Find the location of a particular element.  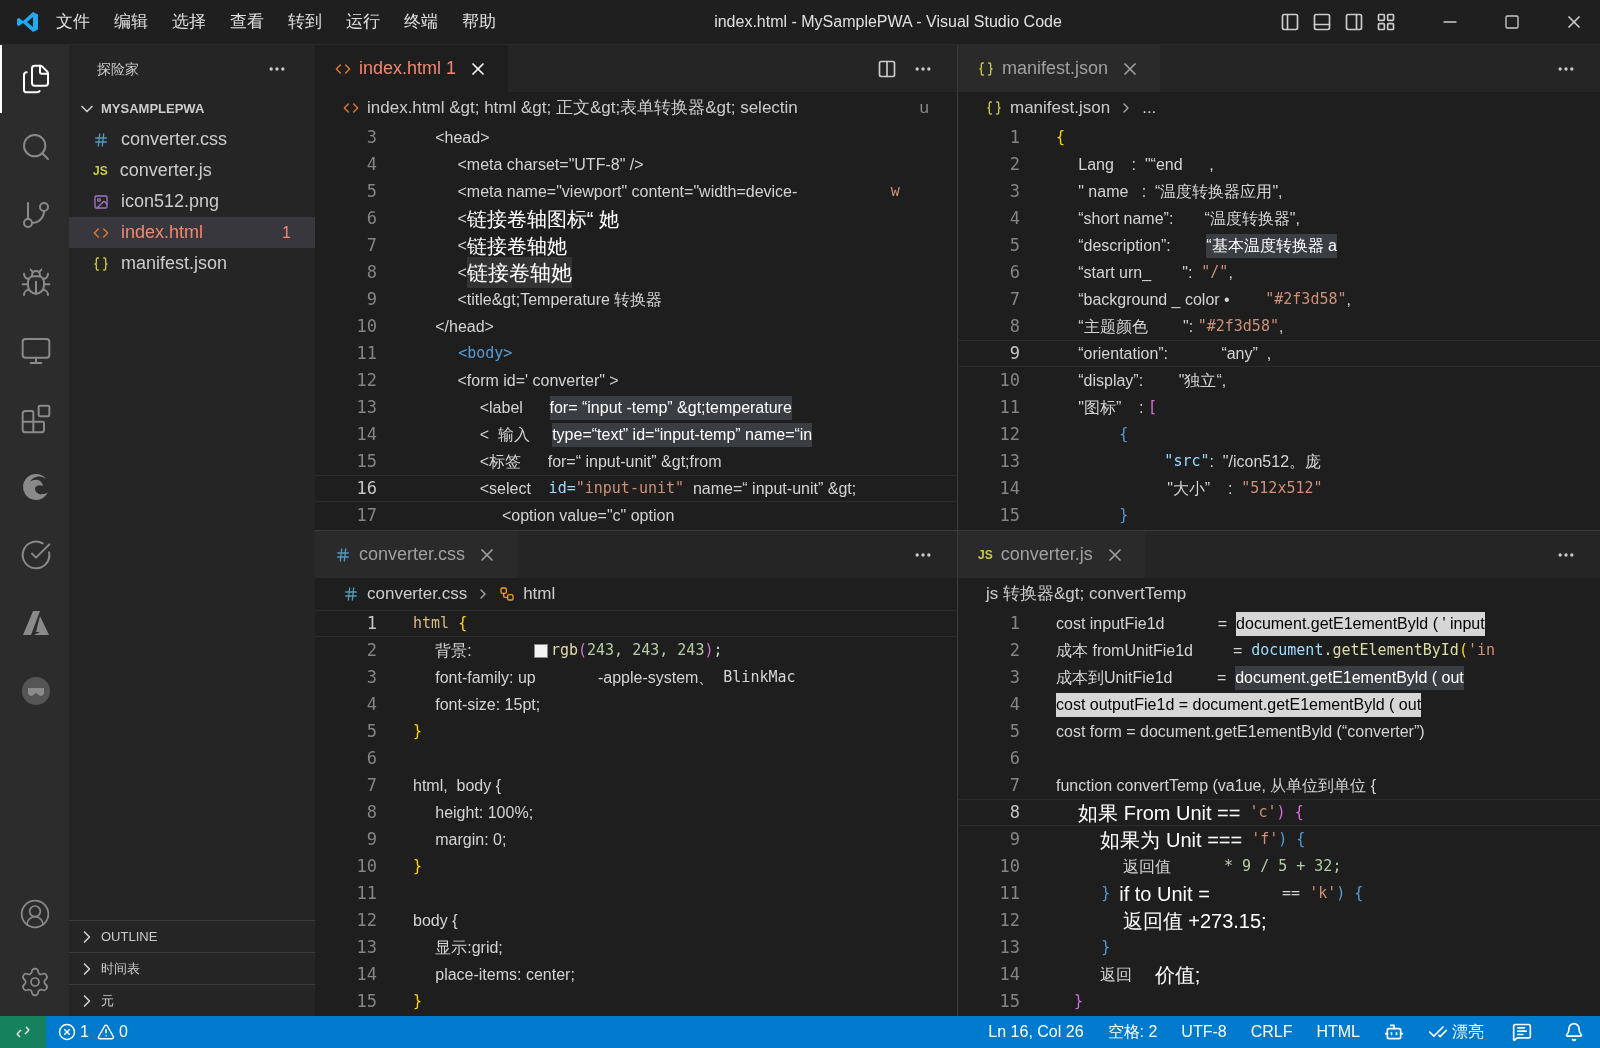

status-item: Ln 16, Col 26 is located at coordinates (1036, 1032).